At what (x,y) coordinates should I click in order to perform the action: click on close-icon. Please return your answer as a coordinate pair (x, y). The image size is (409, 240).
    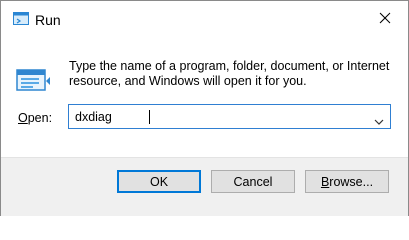
    Looking at the image, I should click on (385, 20).